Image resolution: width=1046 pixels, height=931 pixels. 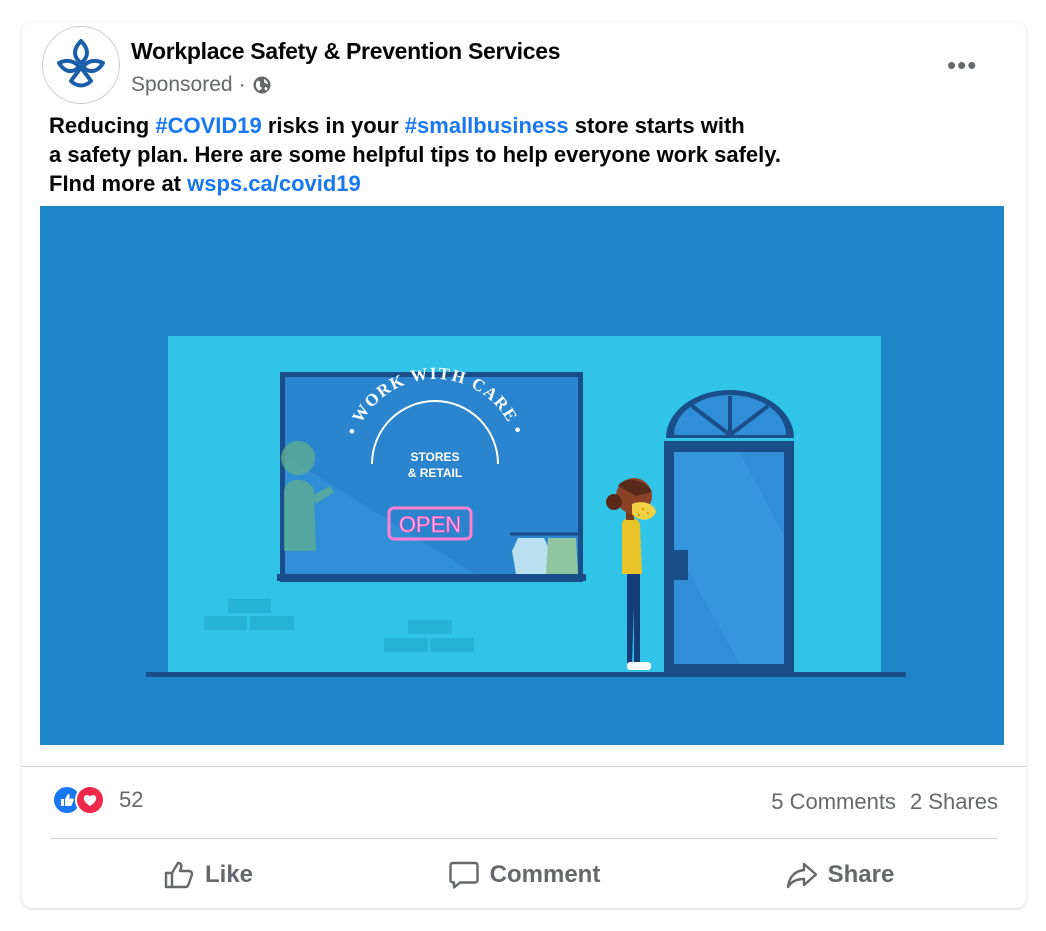 What do you see at coordinates (208, 125) in the screenshot?
I see `hashtag-covid19: #COVID19` at bounding box center [208, 125].